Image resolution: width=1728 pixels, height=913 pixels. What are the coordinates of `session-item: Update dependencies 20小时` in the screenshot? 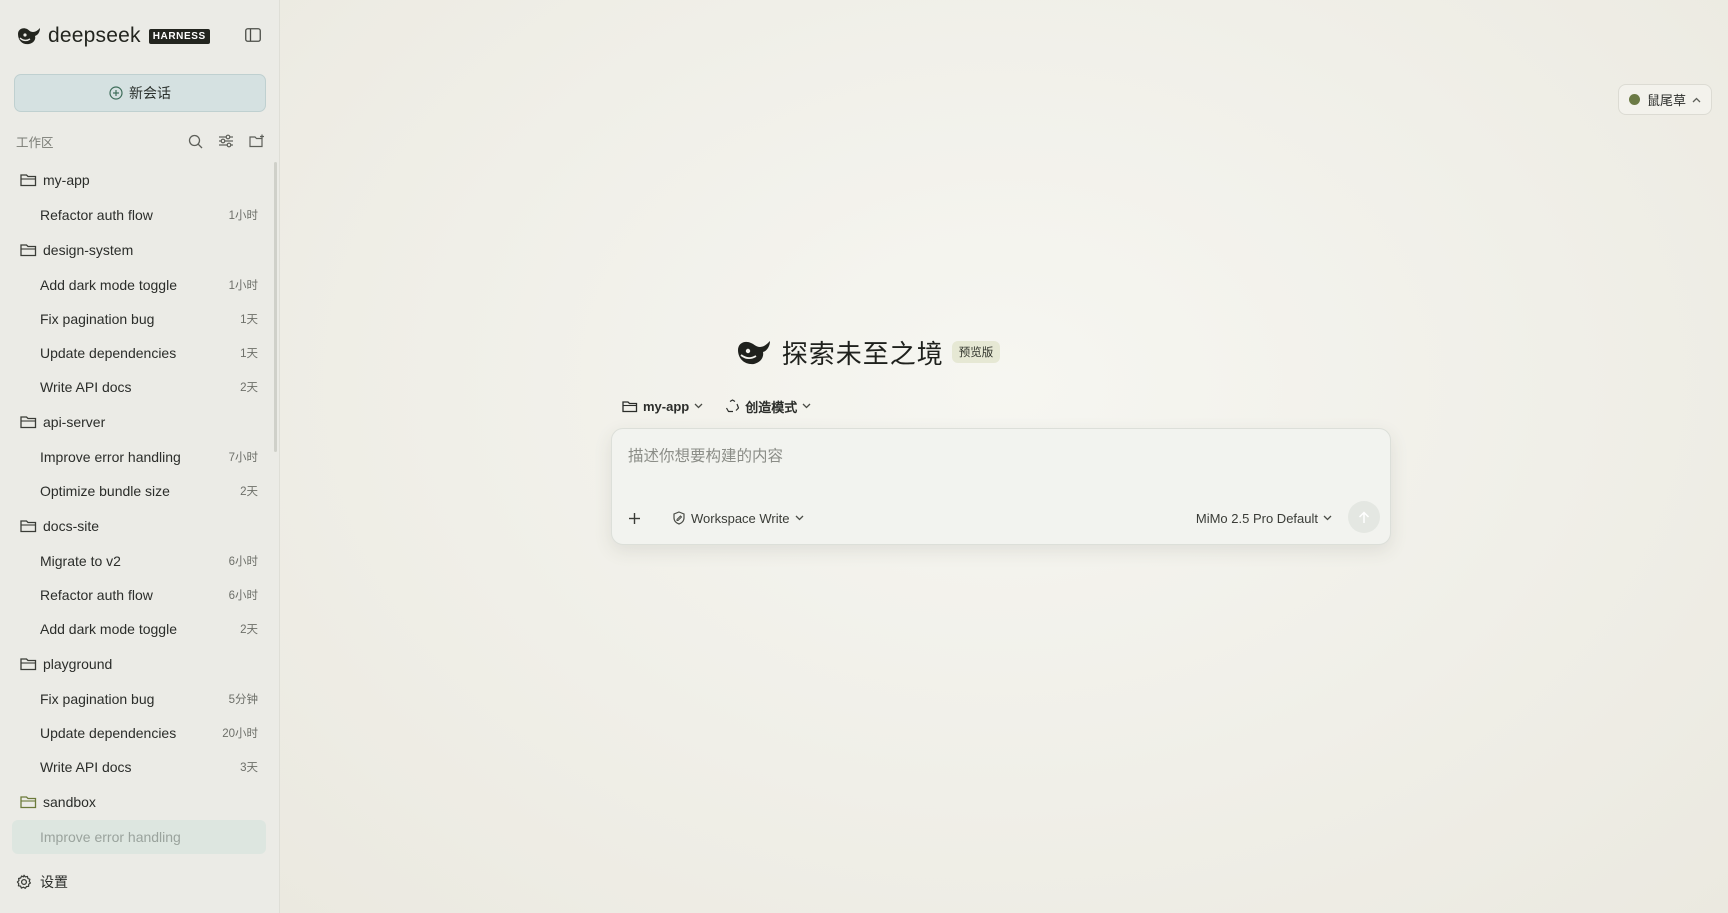 It's located at (139, 733).